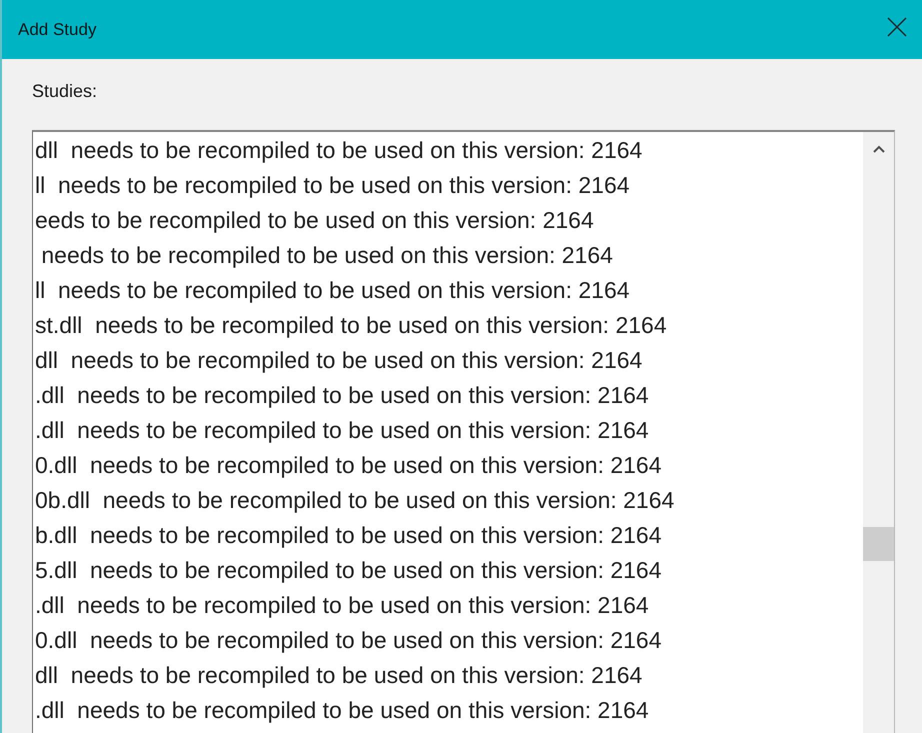 The width and height of the screenshot is (922, 733). I want to click on studies-label: Studies:, so click(65, 91).